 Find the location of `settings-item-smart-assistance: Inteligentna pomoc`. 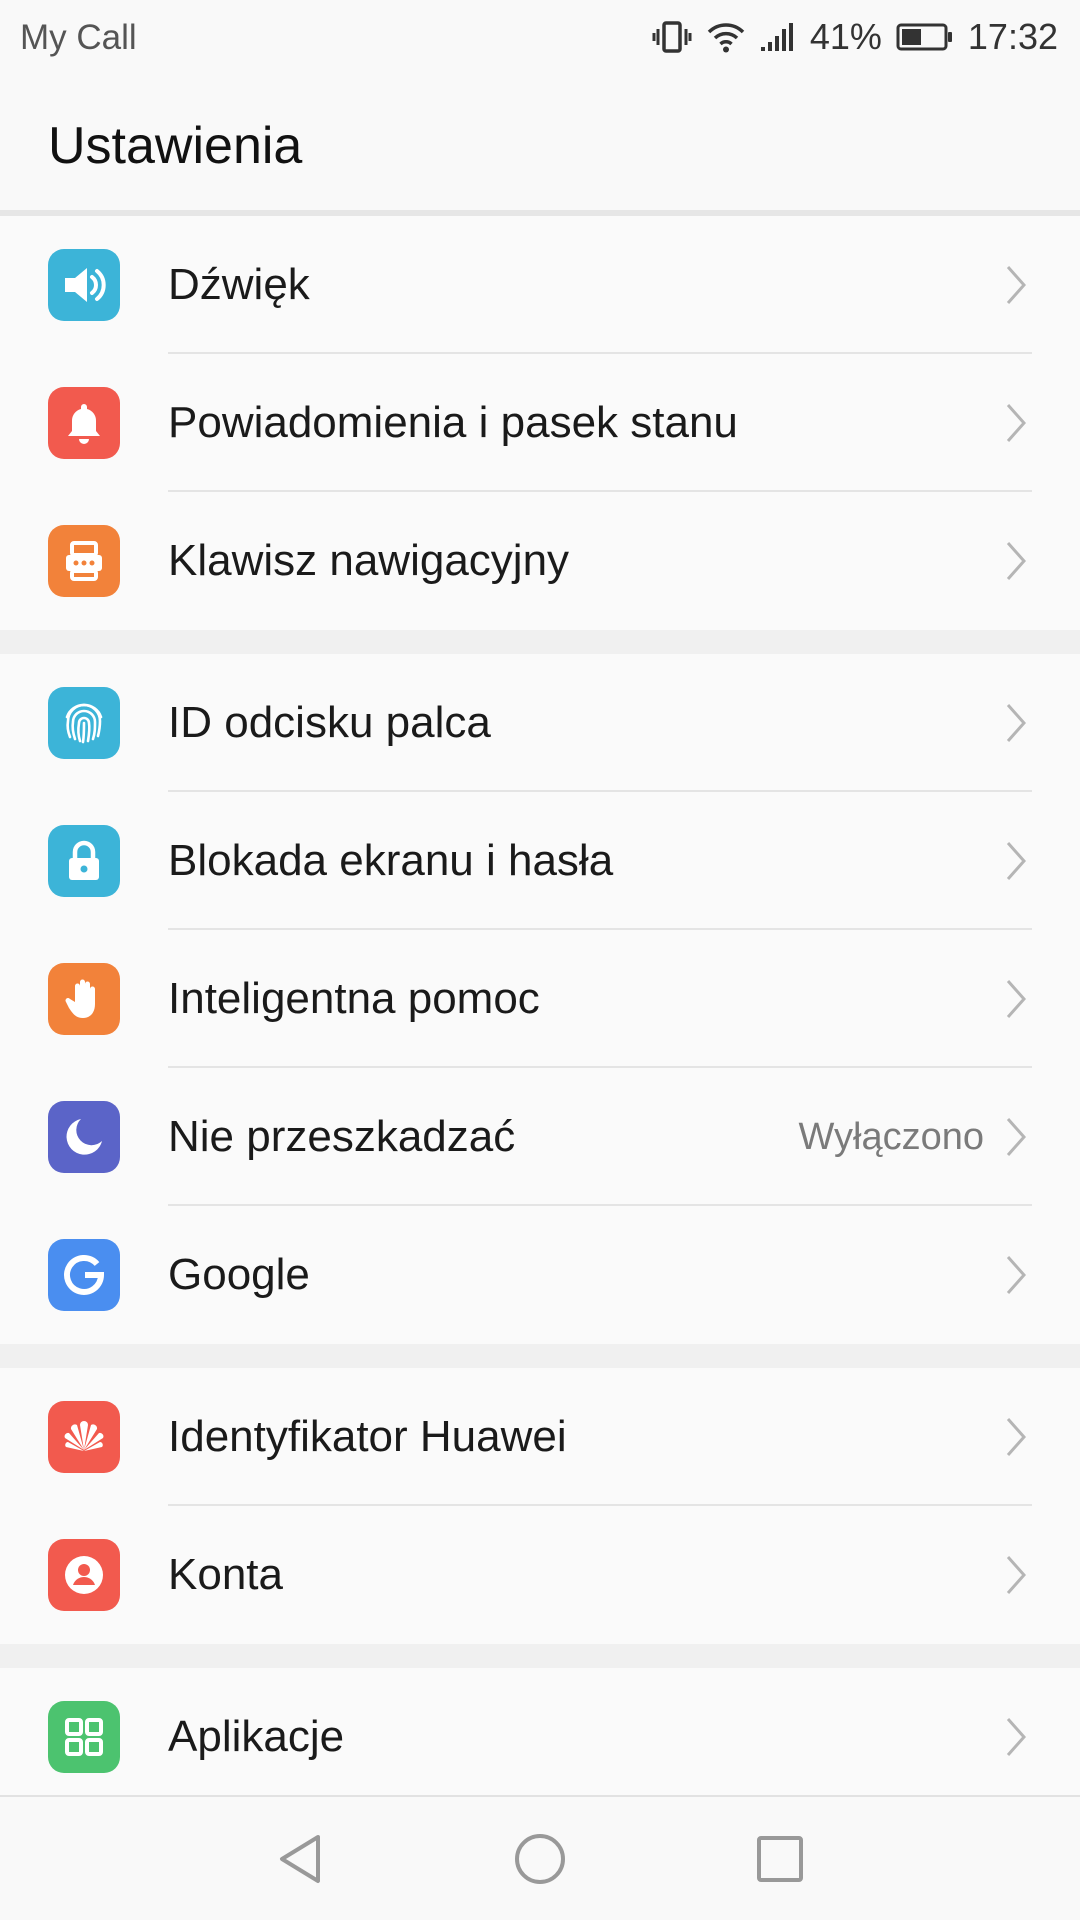

settings-item-smart-assistance: Inteligentna pomoc is located at coordinates (540, 999).